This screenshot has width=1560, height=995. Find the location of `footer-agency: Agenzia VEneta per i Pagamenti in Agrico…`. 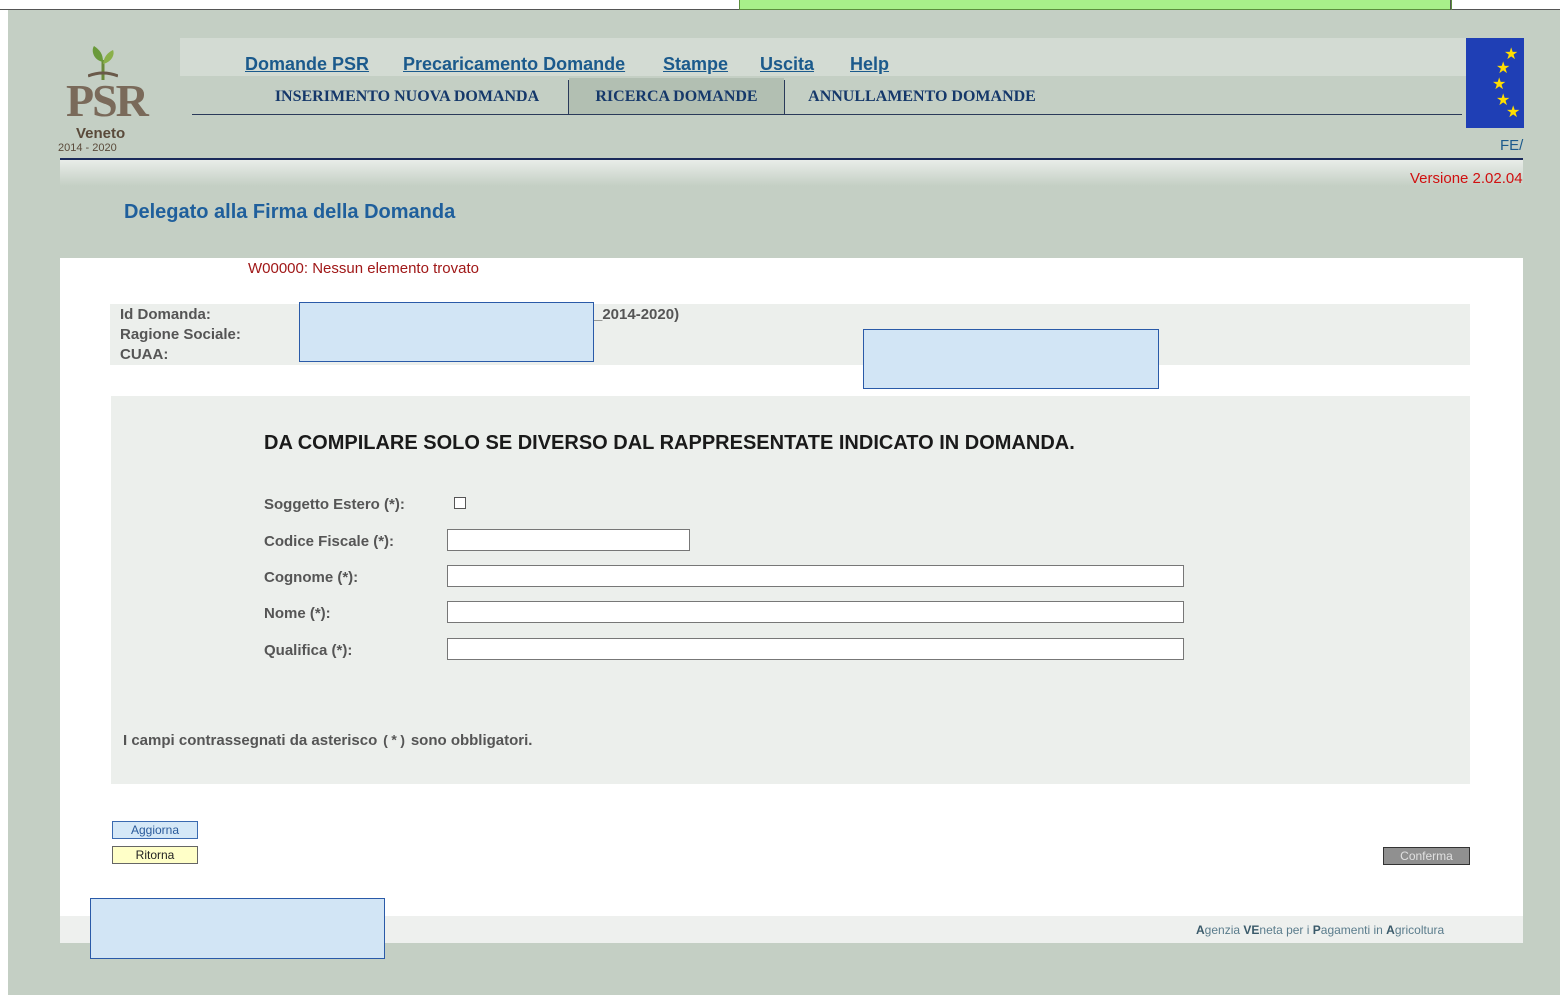

footer-agency: Agenzia VEneta per i Pagamenti in Agrico… is located at coordinates (1320, 930).